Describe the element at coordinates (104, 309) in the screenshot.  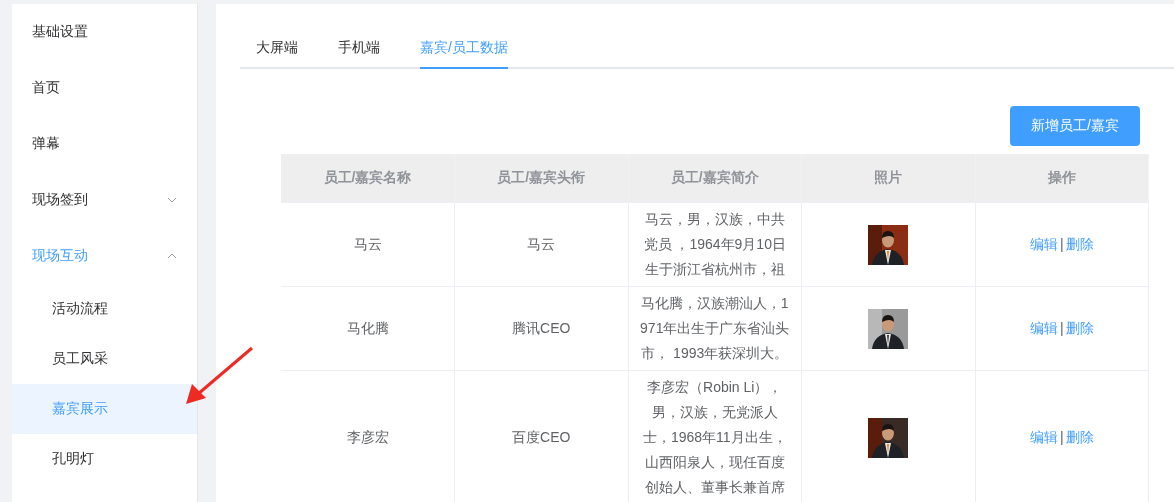
I see `submenu-item: 活动流程` at that location.